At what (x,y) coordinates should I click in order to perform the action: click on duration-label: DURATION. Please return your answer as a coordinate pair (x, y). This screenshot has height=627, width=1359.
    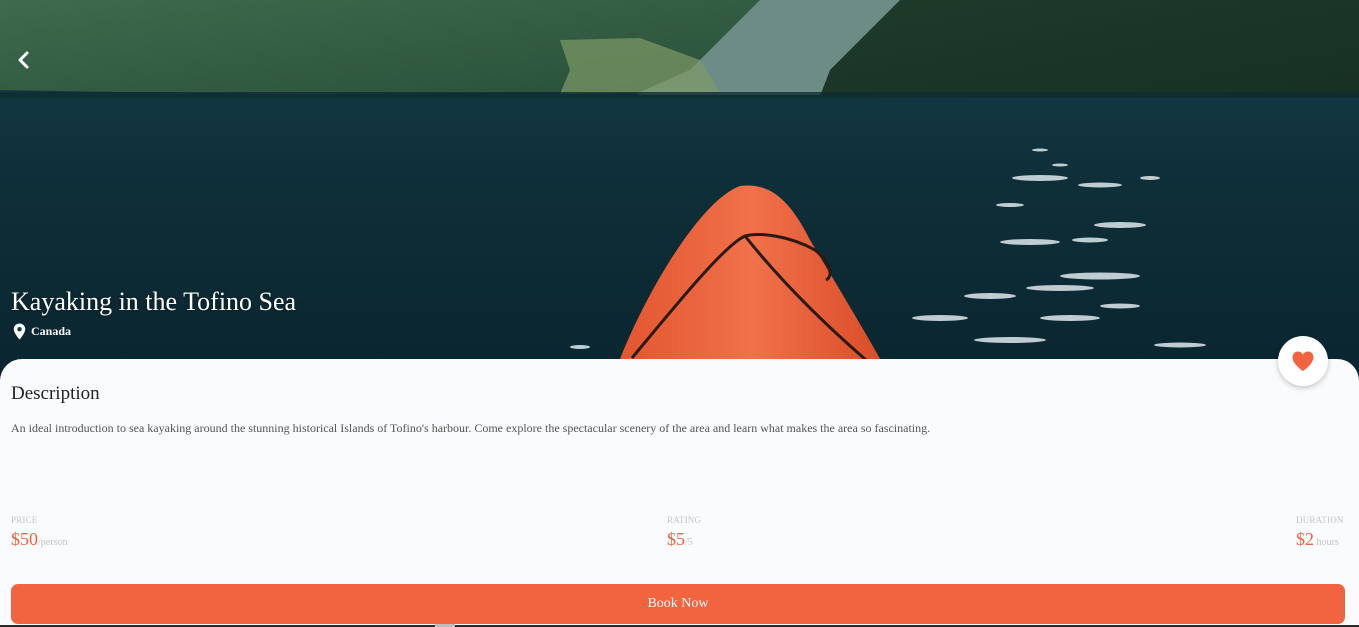
    Looking at the image, I should click on (1320, 520).